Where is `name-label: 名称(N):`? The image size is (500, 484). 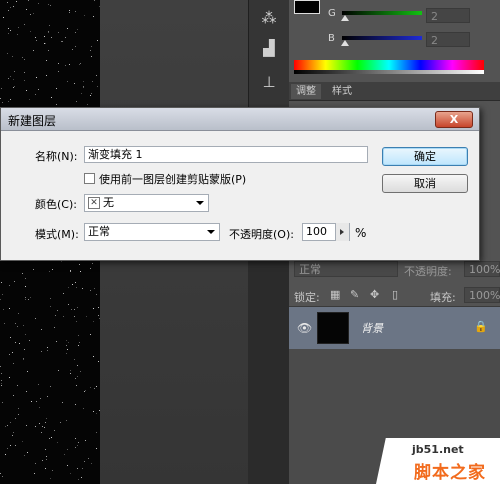
name-label: 名称(N): is located at coordinates (56, 156).